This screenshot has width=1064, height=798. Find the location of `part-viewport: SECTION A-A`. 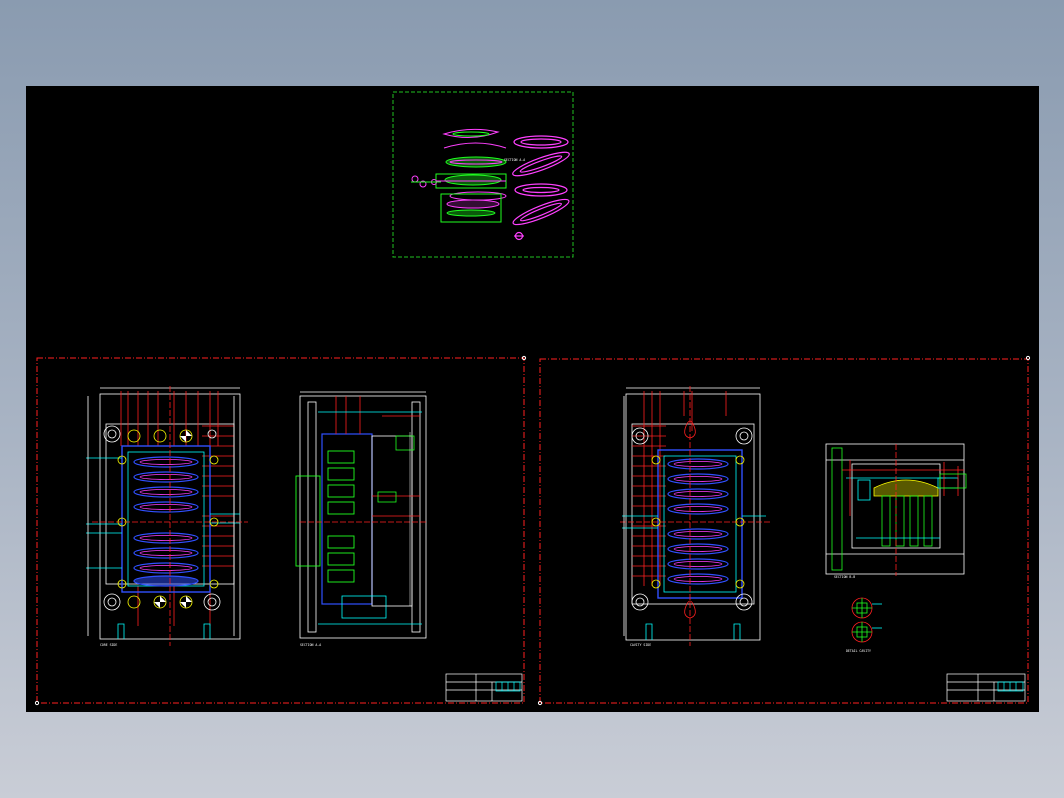

part-viewport: SECTION A-A is located at coordinates (483, 174).